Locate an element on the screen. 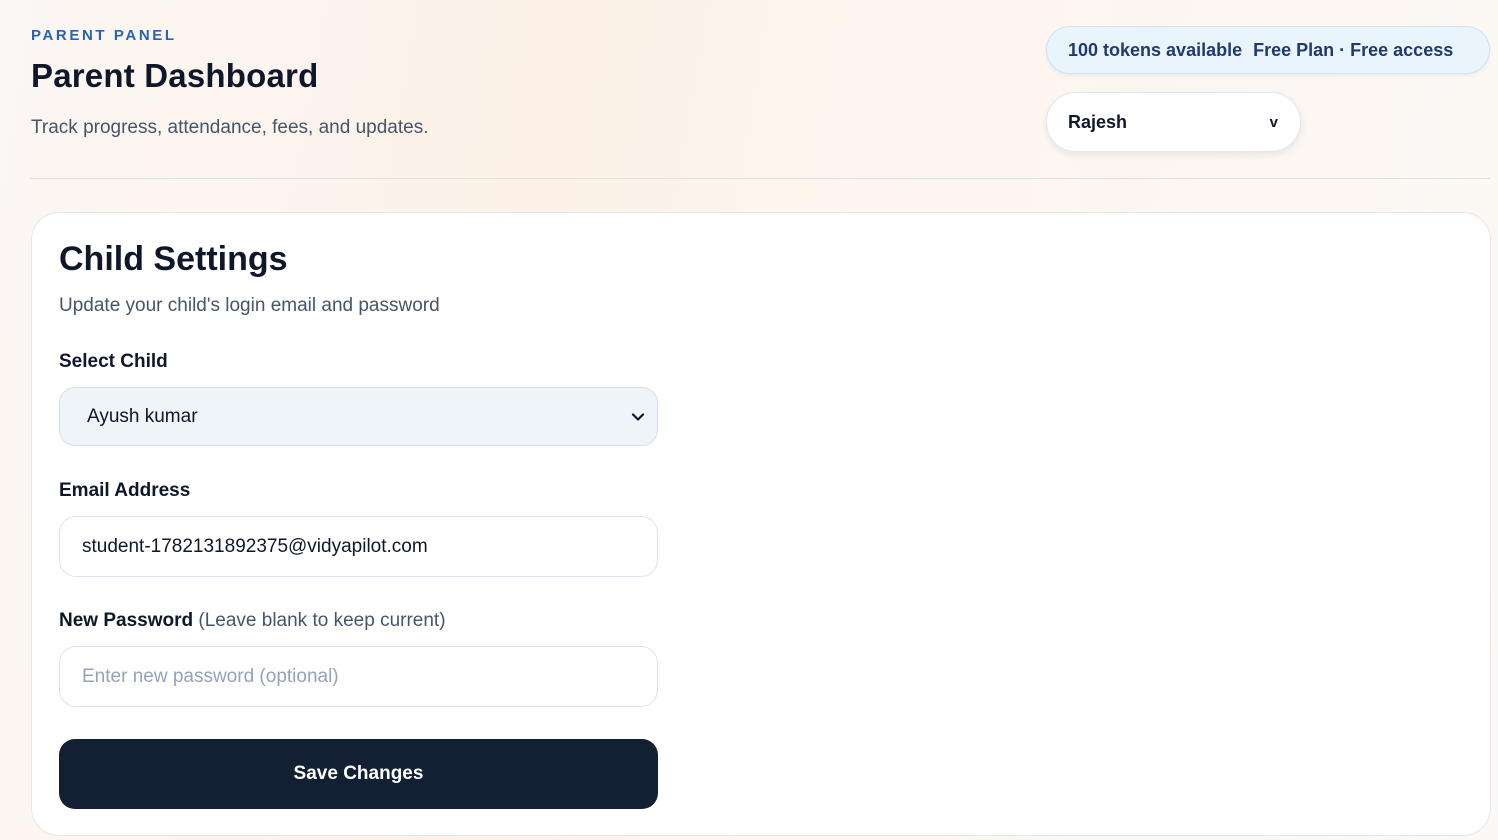 The image size is (1498, 840). tokens-available-text: 100 tokens available is located at coordinates (1155, 49).